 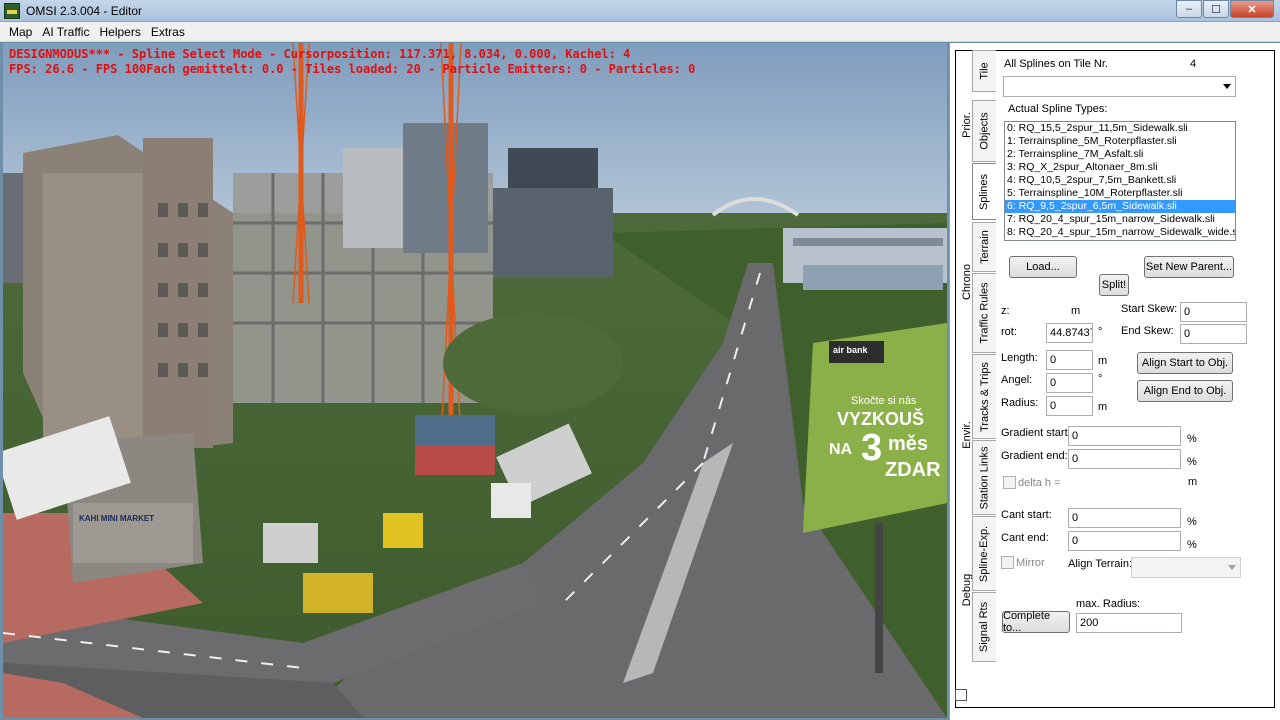 What do you see at coordinates (850, 350) in the screenshot?
I see `billboard-brand: air bank` at bounding box center [850, 350].